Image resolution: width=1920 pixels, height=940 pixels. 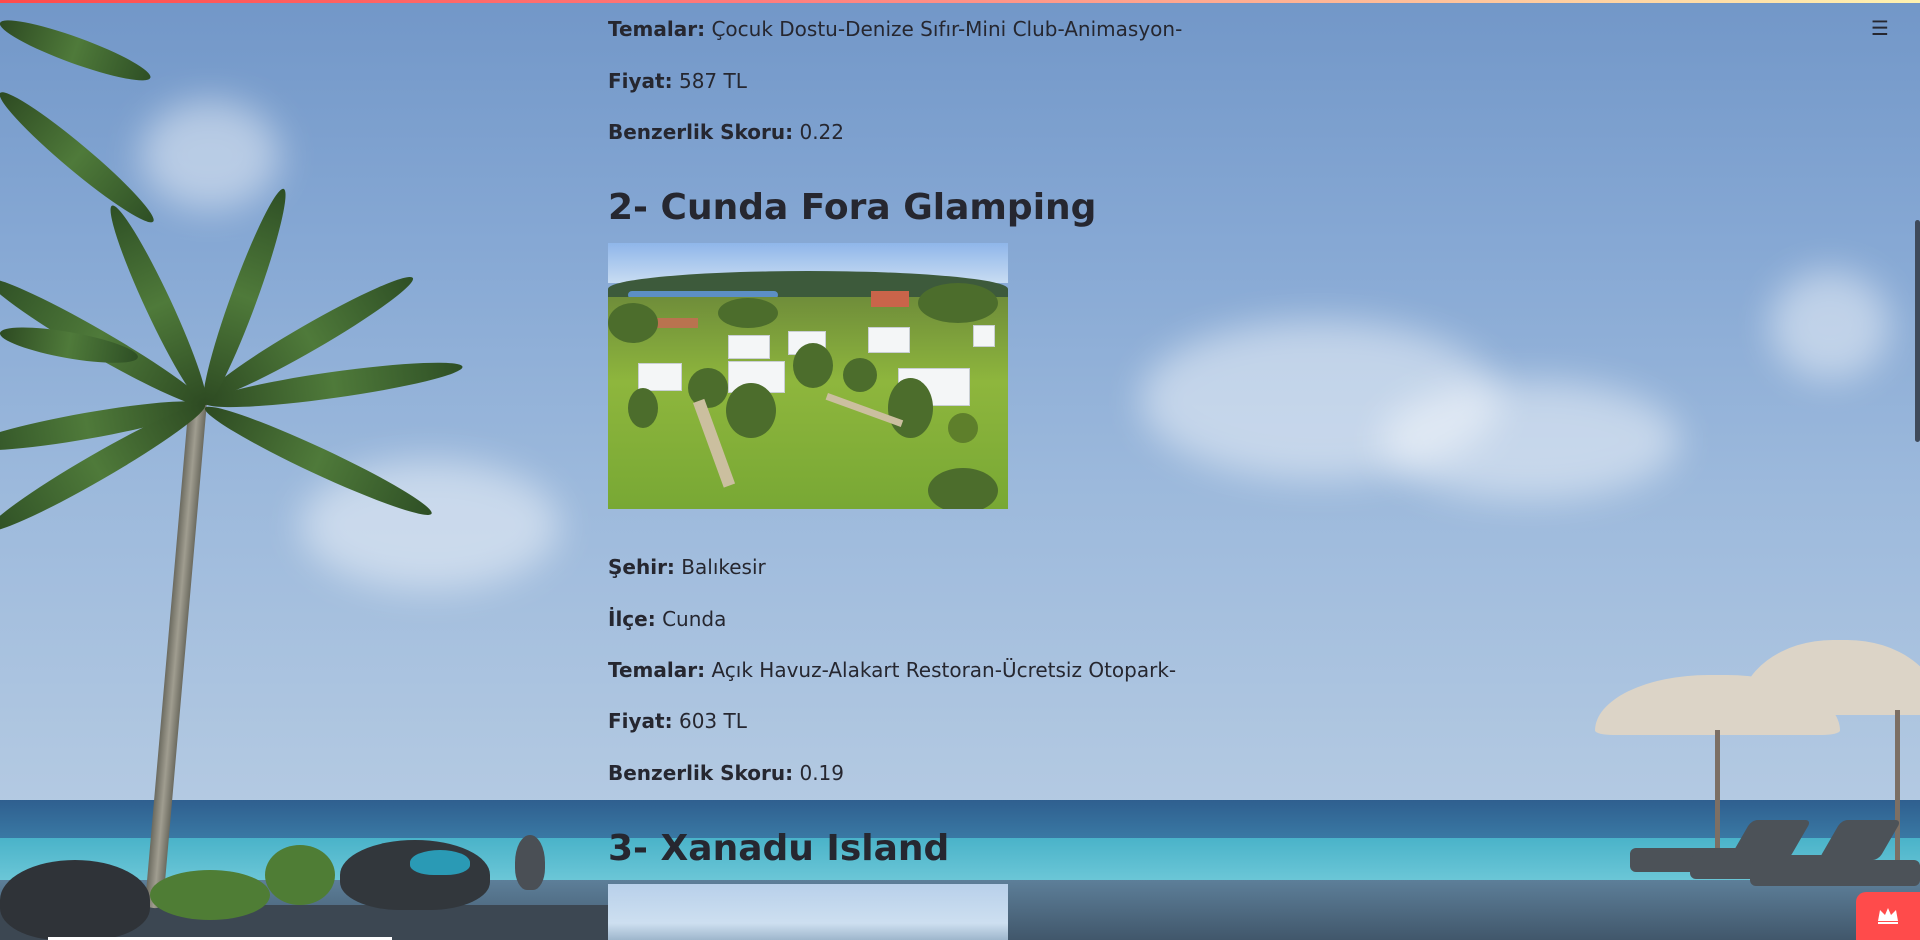 I want to click on sun-lounger, so click(x=1835, y=873).